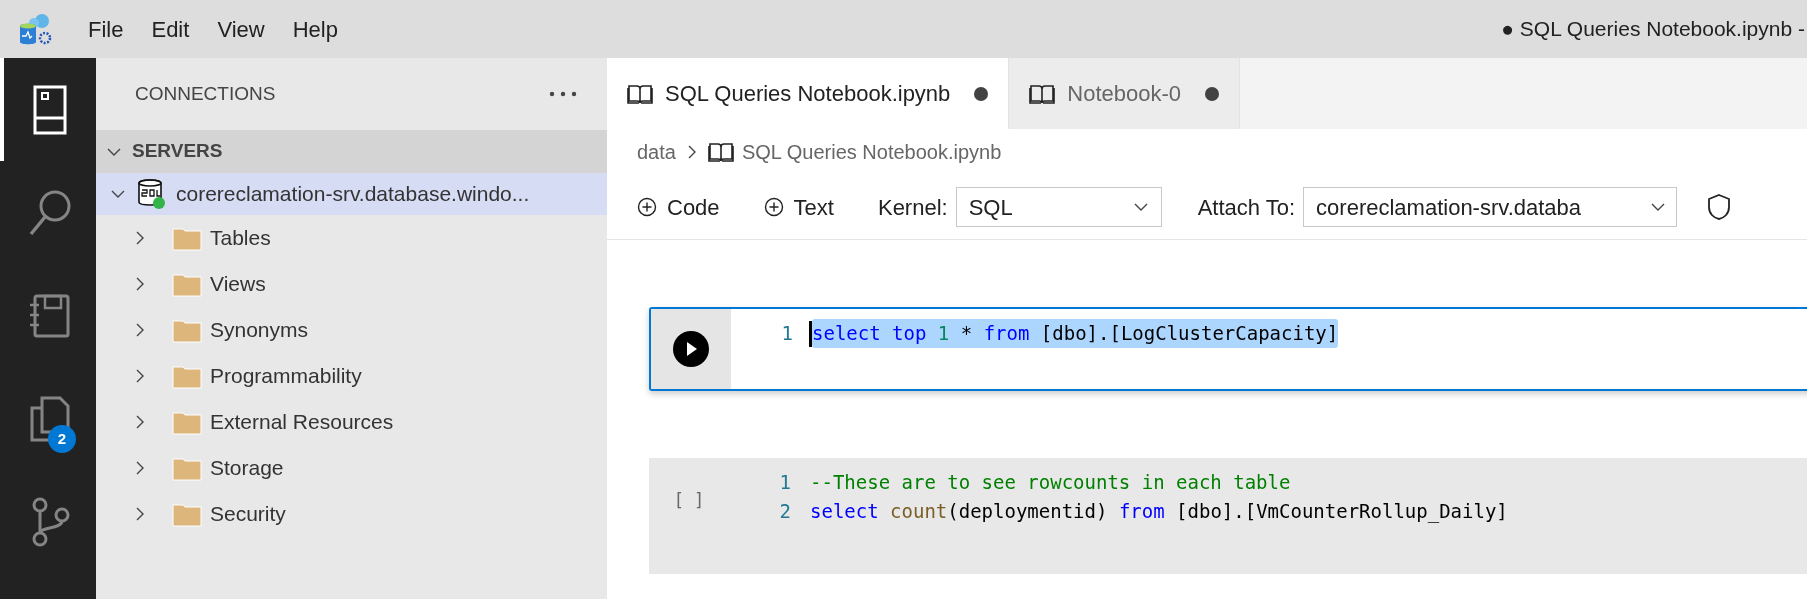 The width and height of the screenshot is (1807, 599). Describe the element at coordinates (48, 418) in the screenshot. I see `activity-bar-item: 2` at that location.